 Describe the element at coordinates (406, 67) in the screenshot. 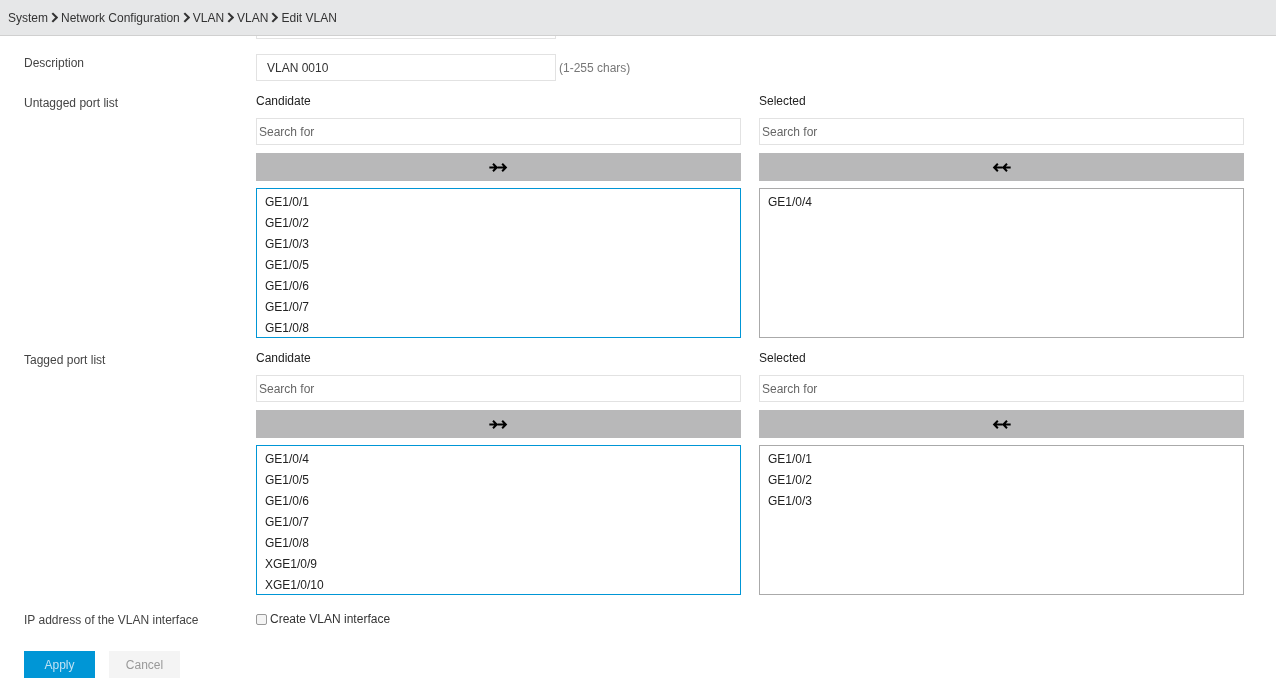

I see `description-field: VLAN 0010` at that location.